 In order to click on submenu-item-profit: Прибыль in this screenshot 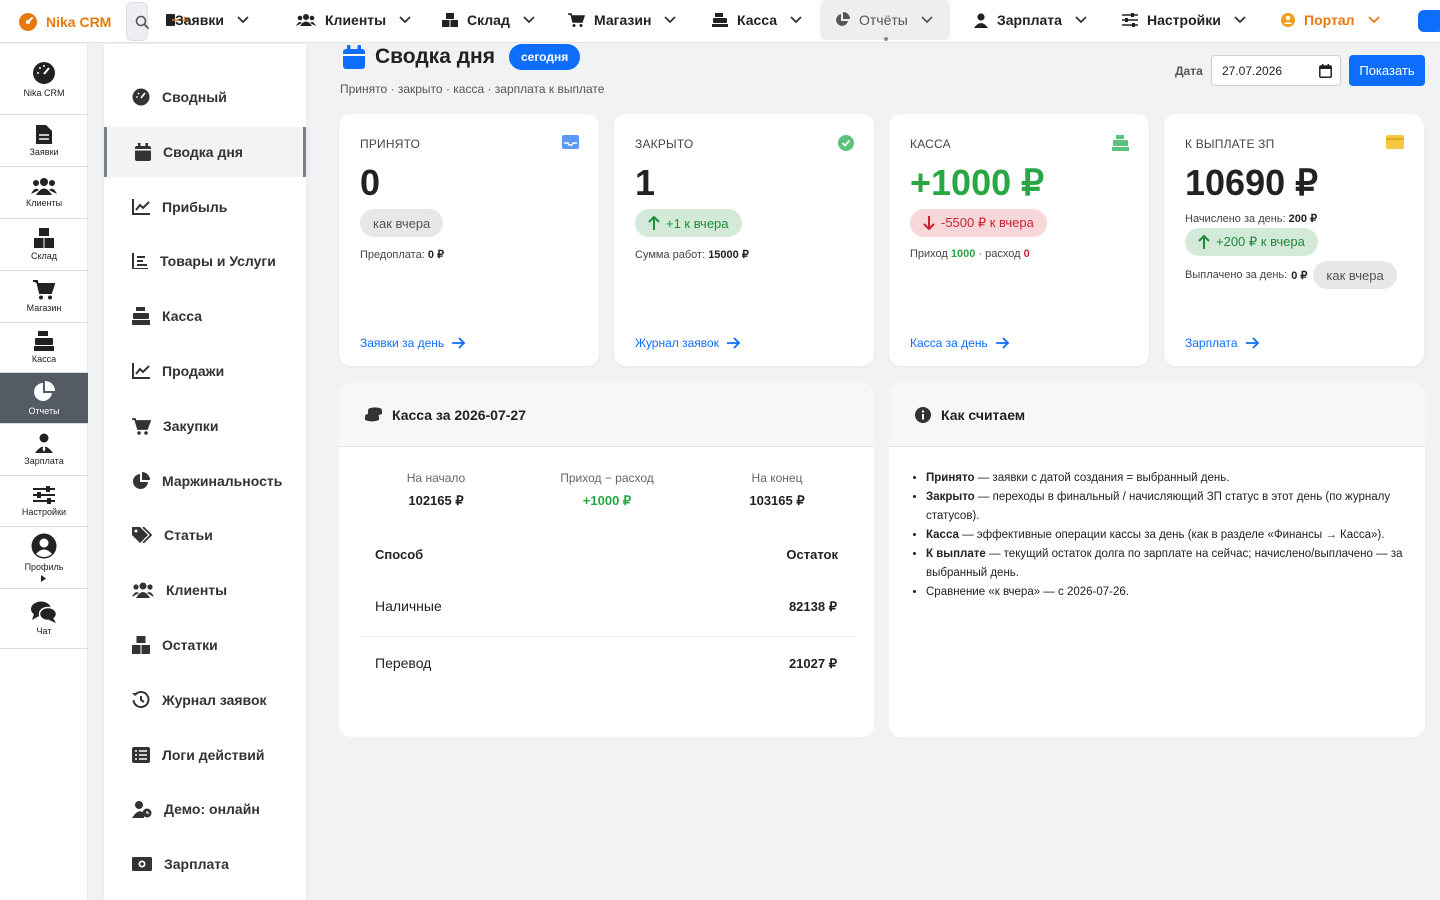, I will do `click(205, 207)`.